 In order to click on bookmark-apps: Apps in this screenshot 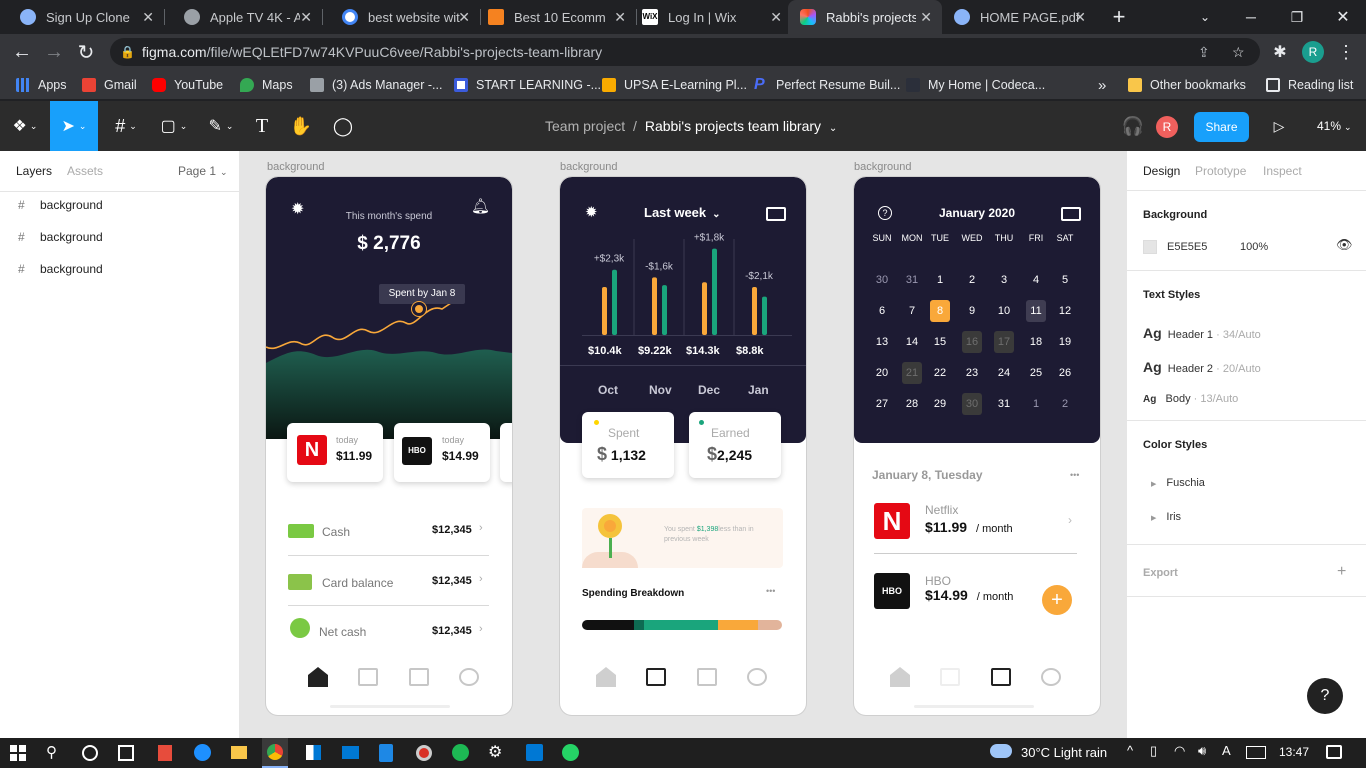, I will do `click(41, 85)`.